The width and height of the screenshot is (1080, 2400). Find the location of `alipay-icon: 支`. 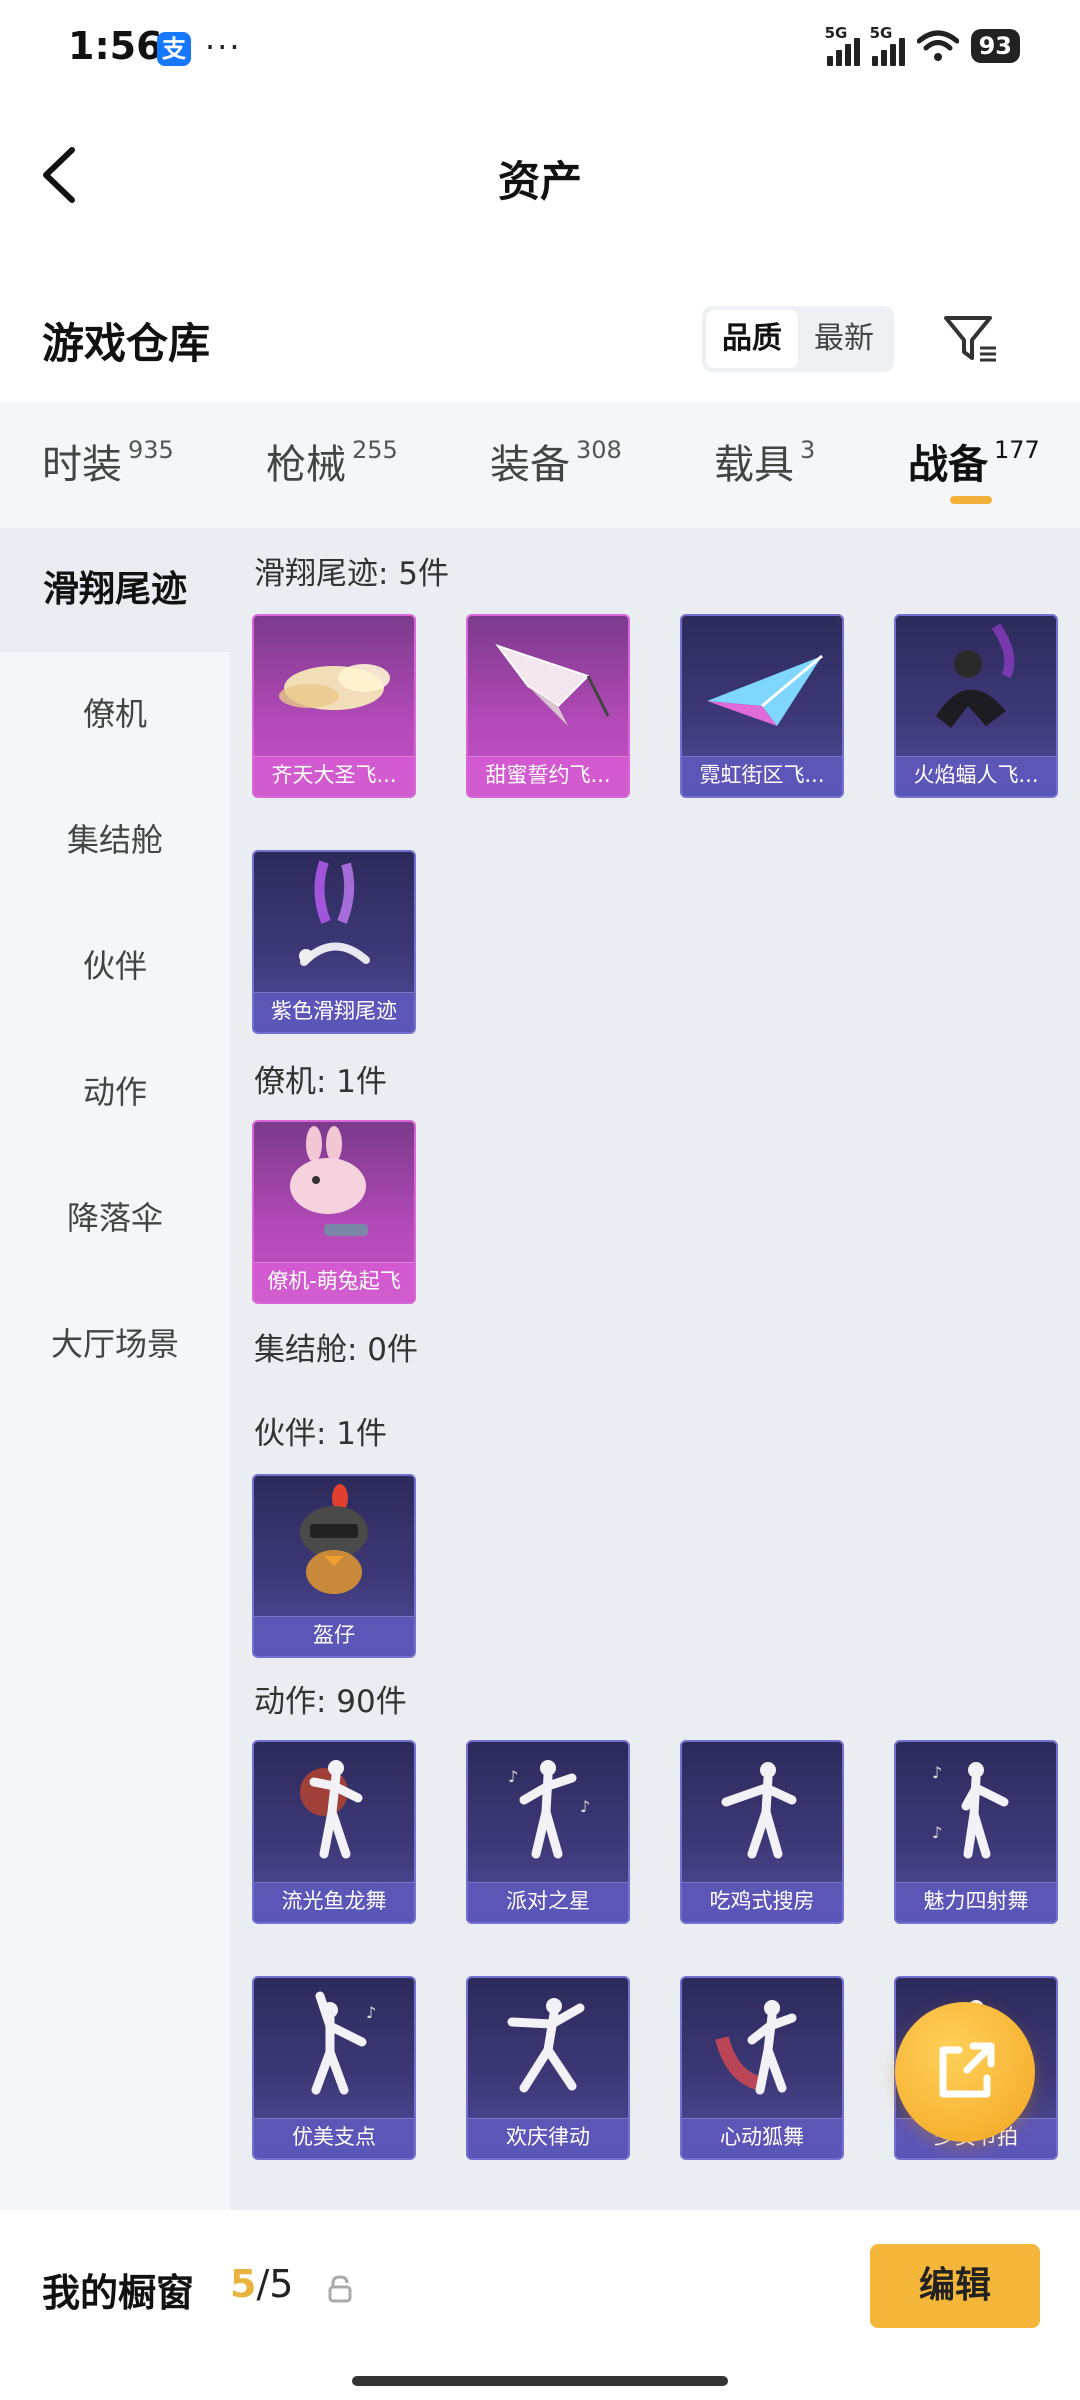

alipay-icon: 支 is located at coordinates (174, 49).